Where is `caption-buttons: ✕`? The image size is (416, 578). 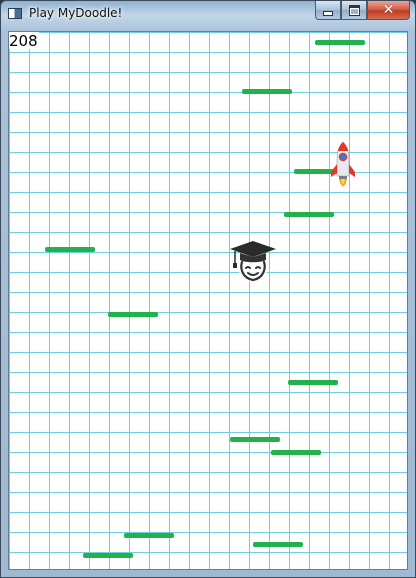
caption-buttons: ✕ is located at coordinates (362, 11).